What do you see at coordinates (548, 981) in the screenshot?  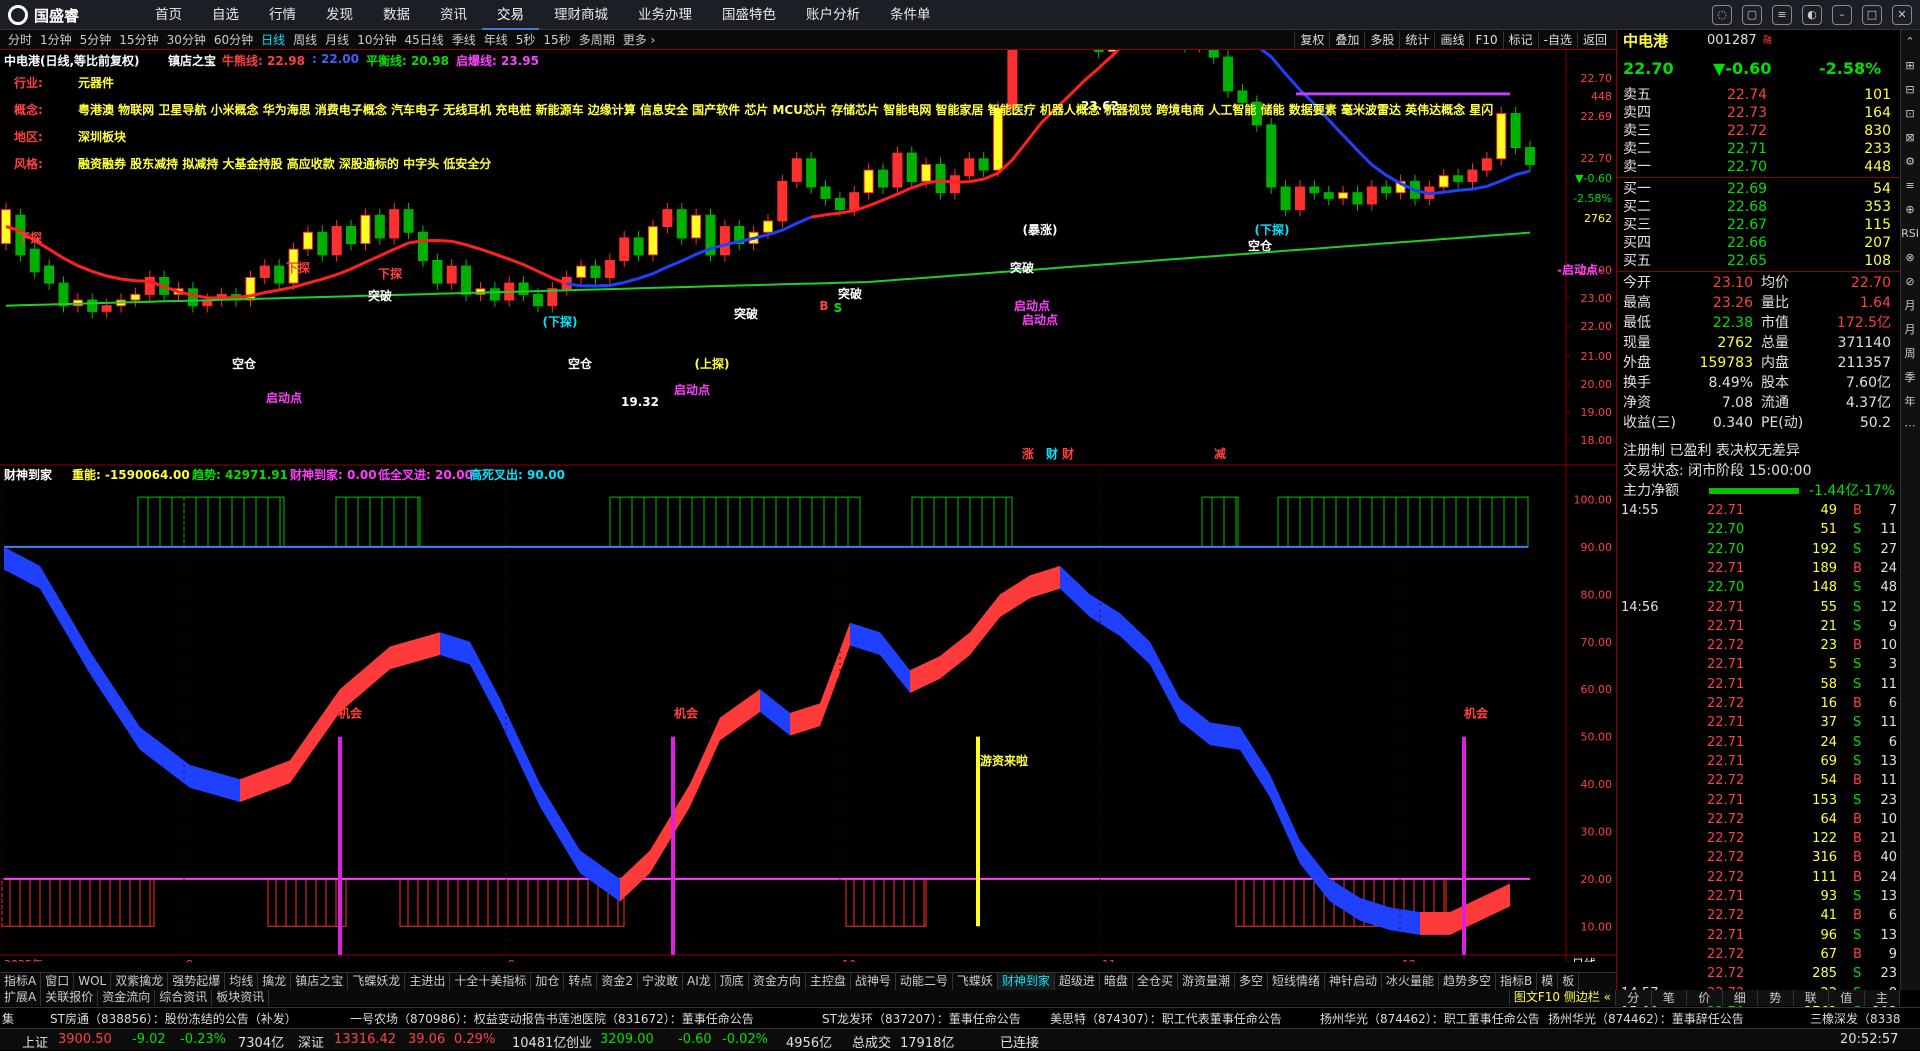 I see `indicator-tab: 加仓` at bounding box center [548, 981].